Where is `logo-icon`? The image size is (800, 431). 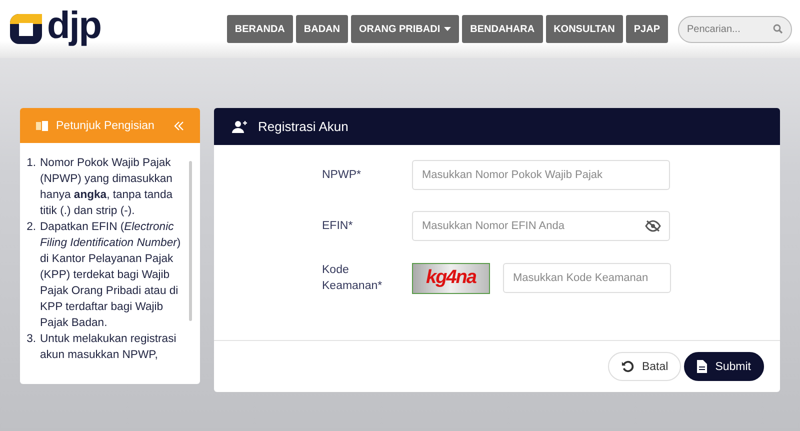 logo-icon is located at coordinates (26, 29).